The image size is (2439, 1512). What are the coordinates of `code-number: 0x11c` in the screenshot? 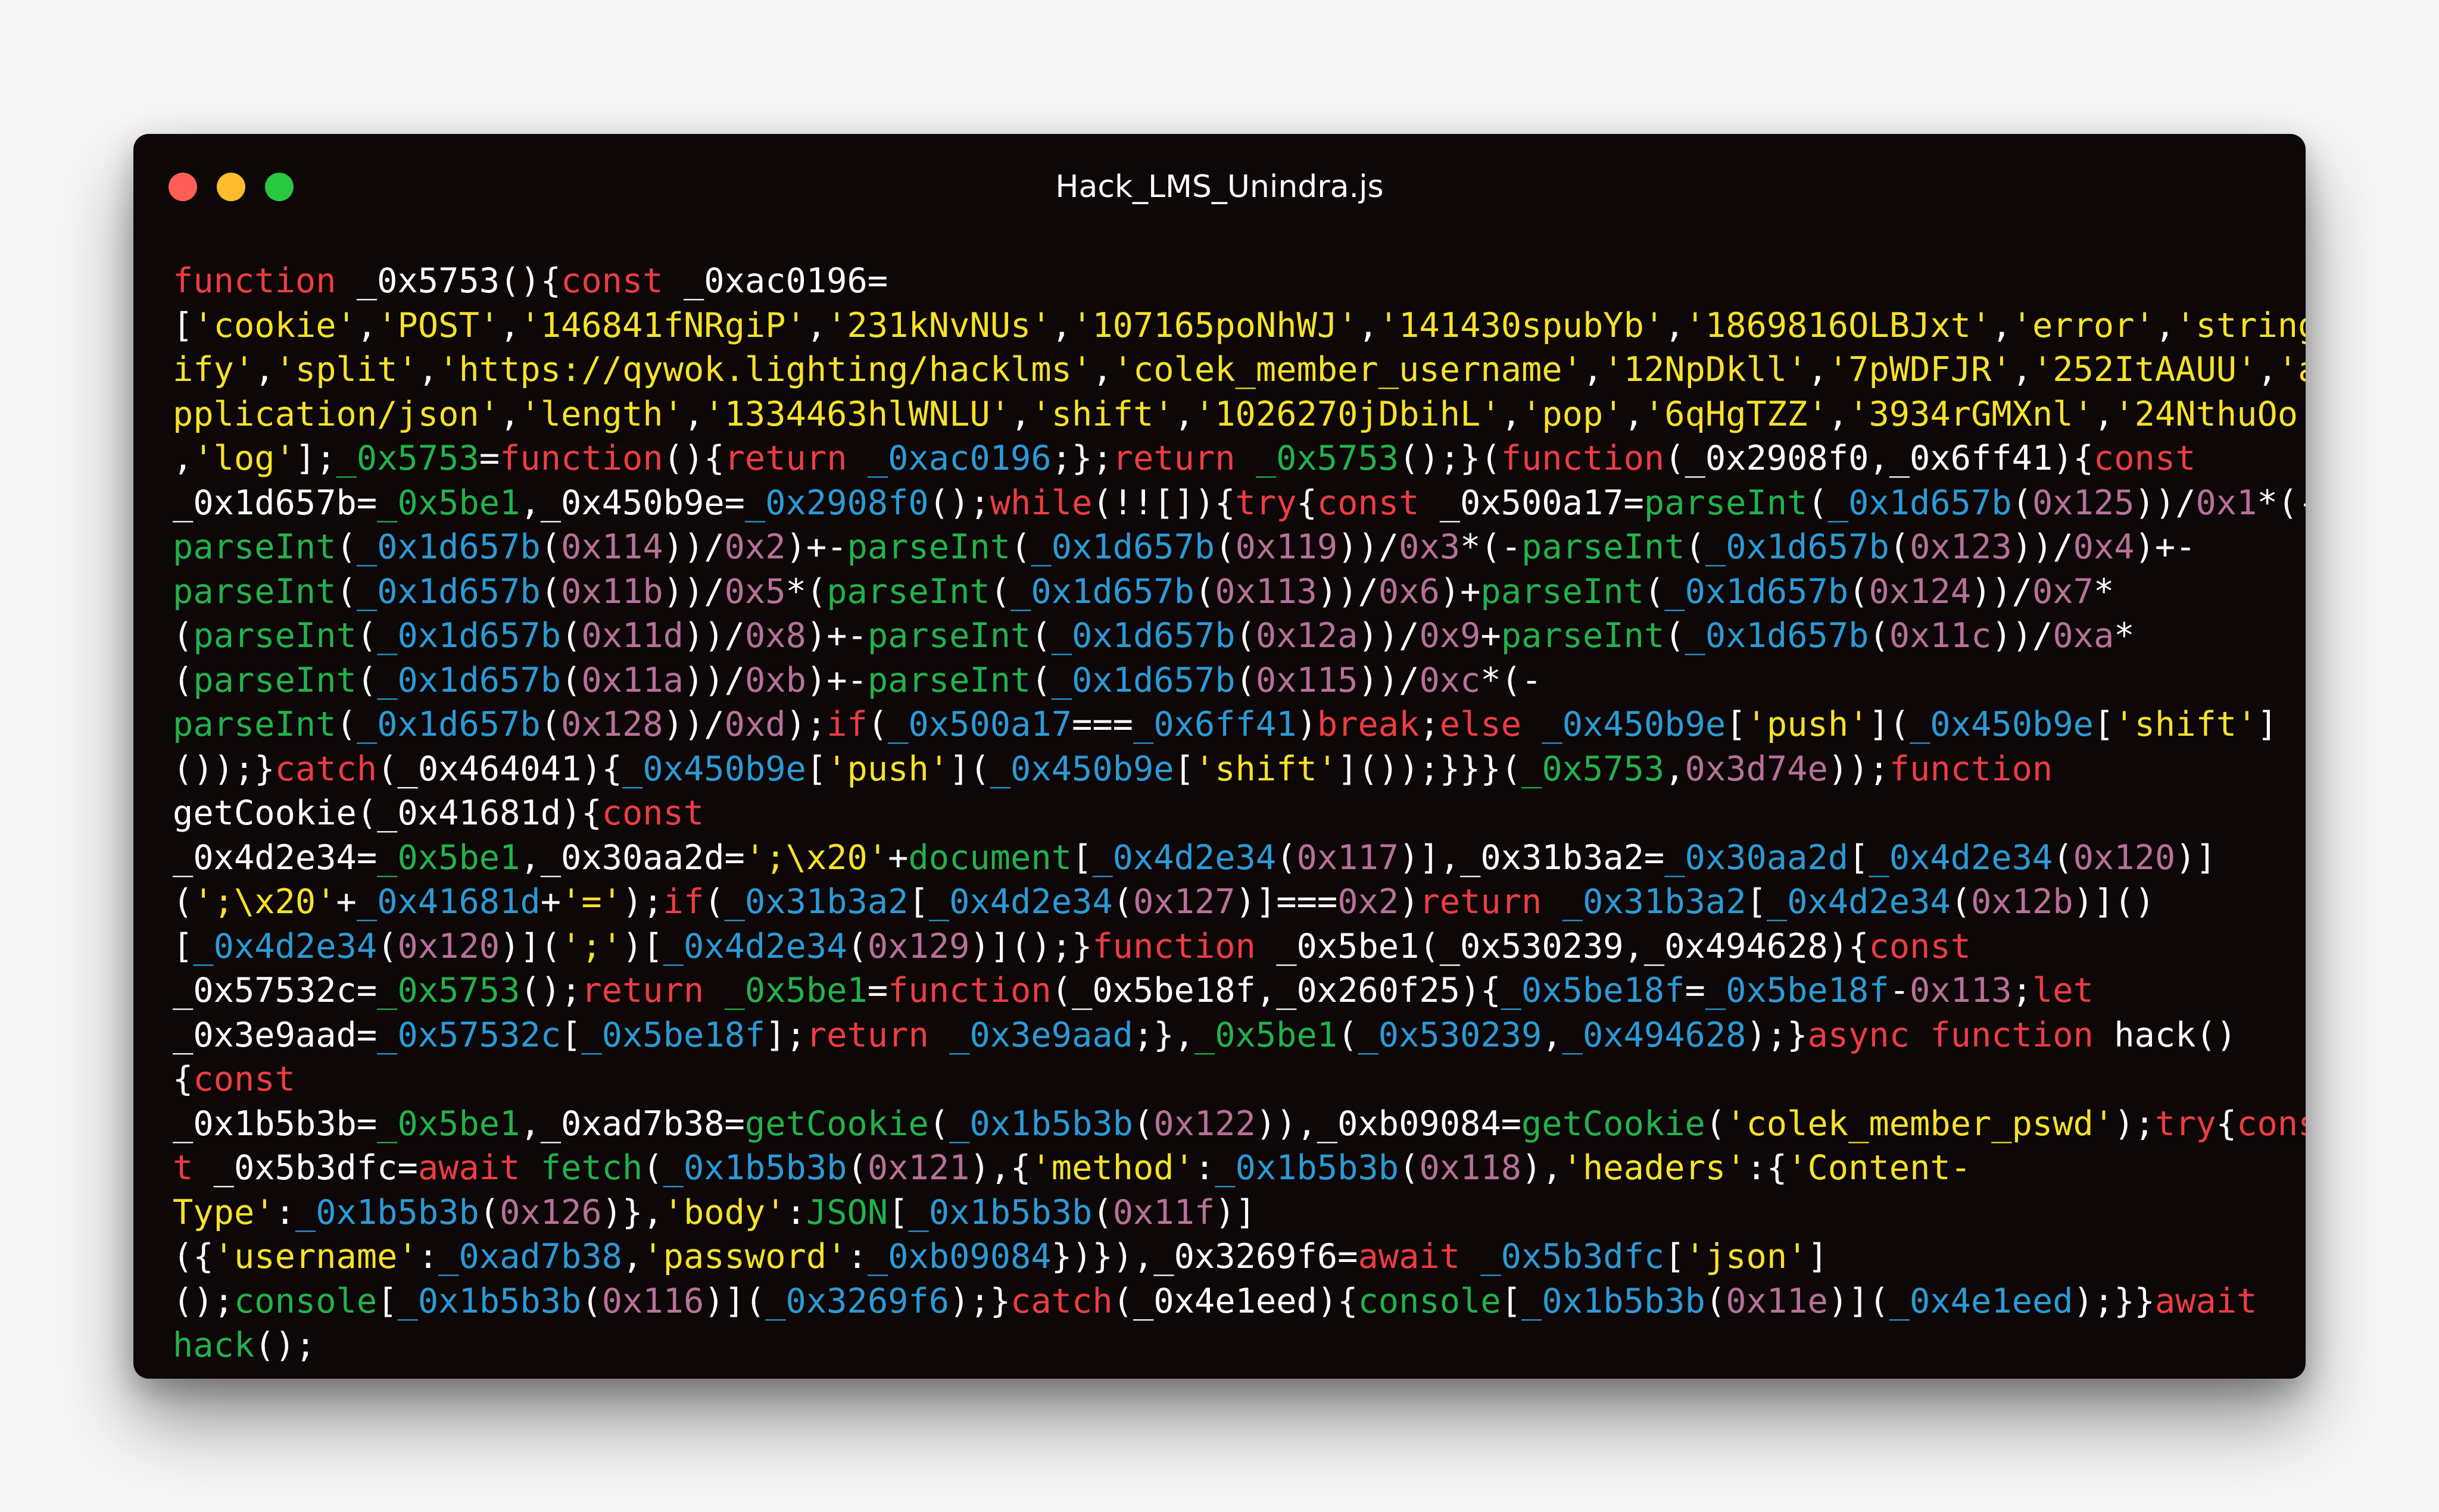 It's located at (1940, 635).